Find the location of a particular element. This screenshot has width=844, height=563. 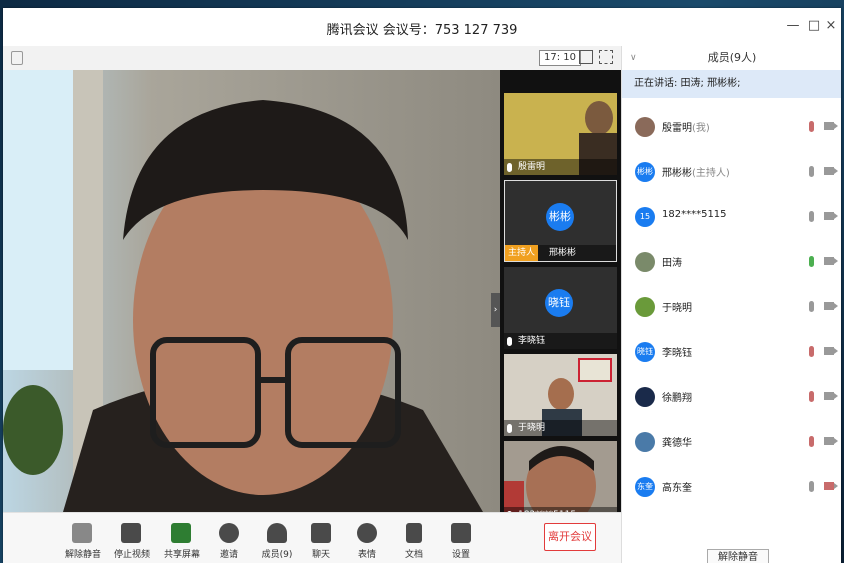

maximize-button: □ is located at coordinates (814, 26).